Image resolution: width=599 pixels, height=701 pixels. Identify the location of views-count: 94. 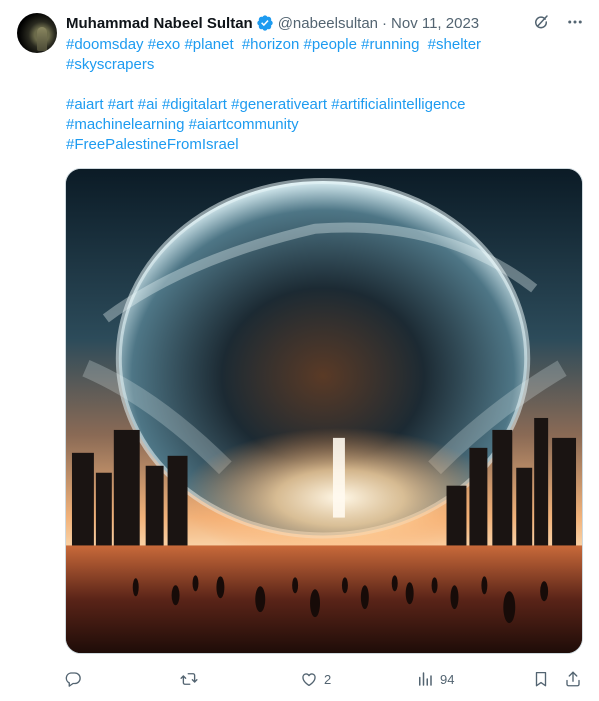
(447, 679).